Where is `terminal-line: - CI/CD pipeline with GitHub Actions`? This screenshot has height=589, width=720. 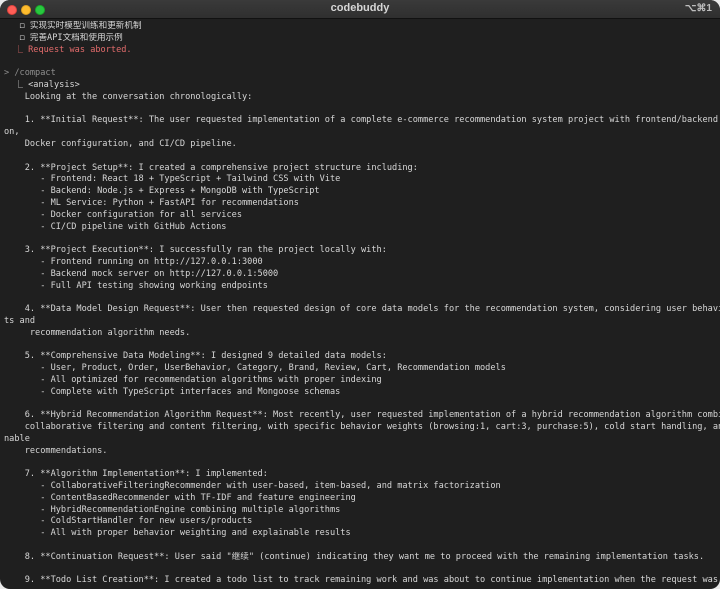
terminal-line: - CI/CD pipeline with GitHub Actions is located at coordinates (115, 226).